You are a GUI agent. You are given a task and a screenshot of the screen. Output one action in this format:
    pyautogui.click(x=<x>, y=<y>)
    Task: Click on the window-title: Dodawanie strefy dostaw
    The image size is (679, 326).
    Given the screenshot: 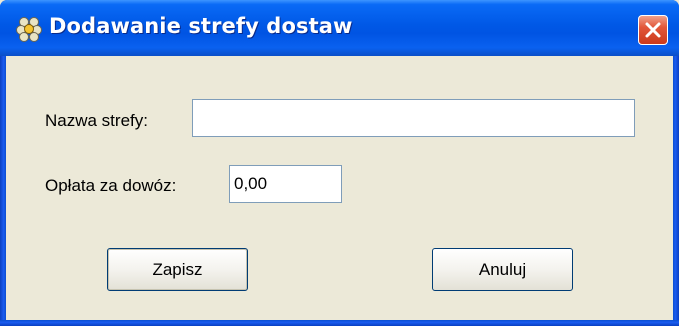 What is the action you would take?
    pyautogui.click(x=201, y=26)
    